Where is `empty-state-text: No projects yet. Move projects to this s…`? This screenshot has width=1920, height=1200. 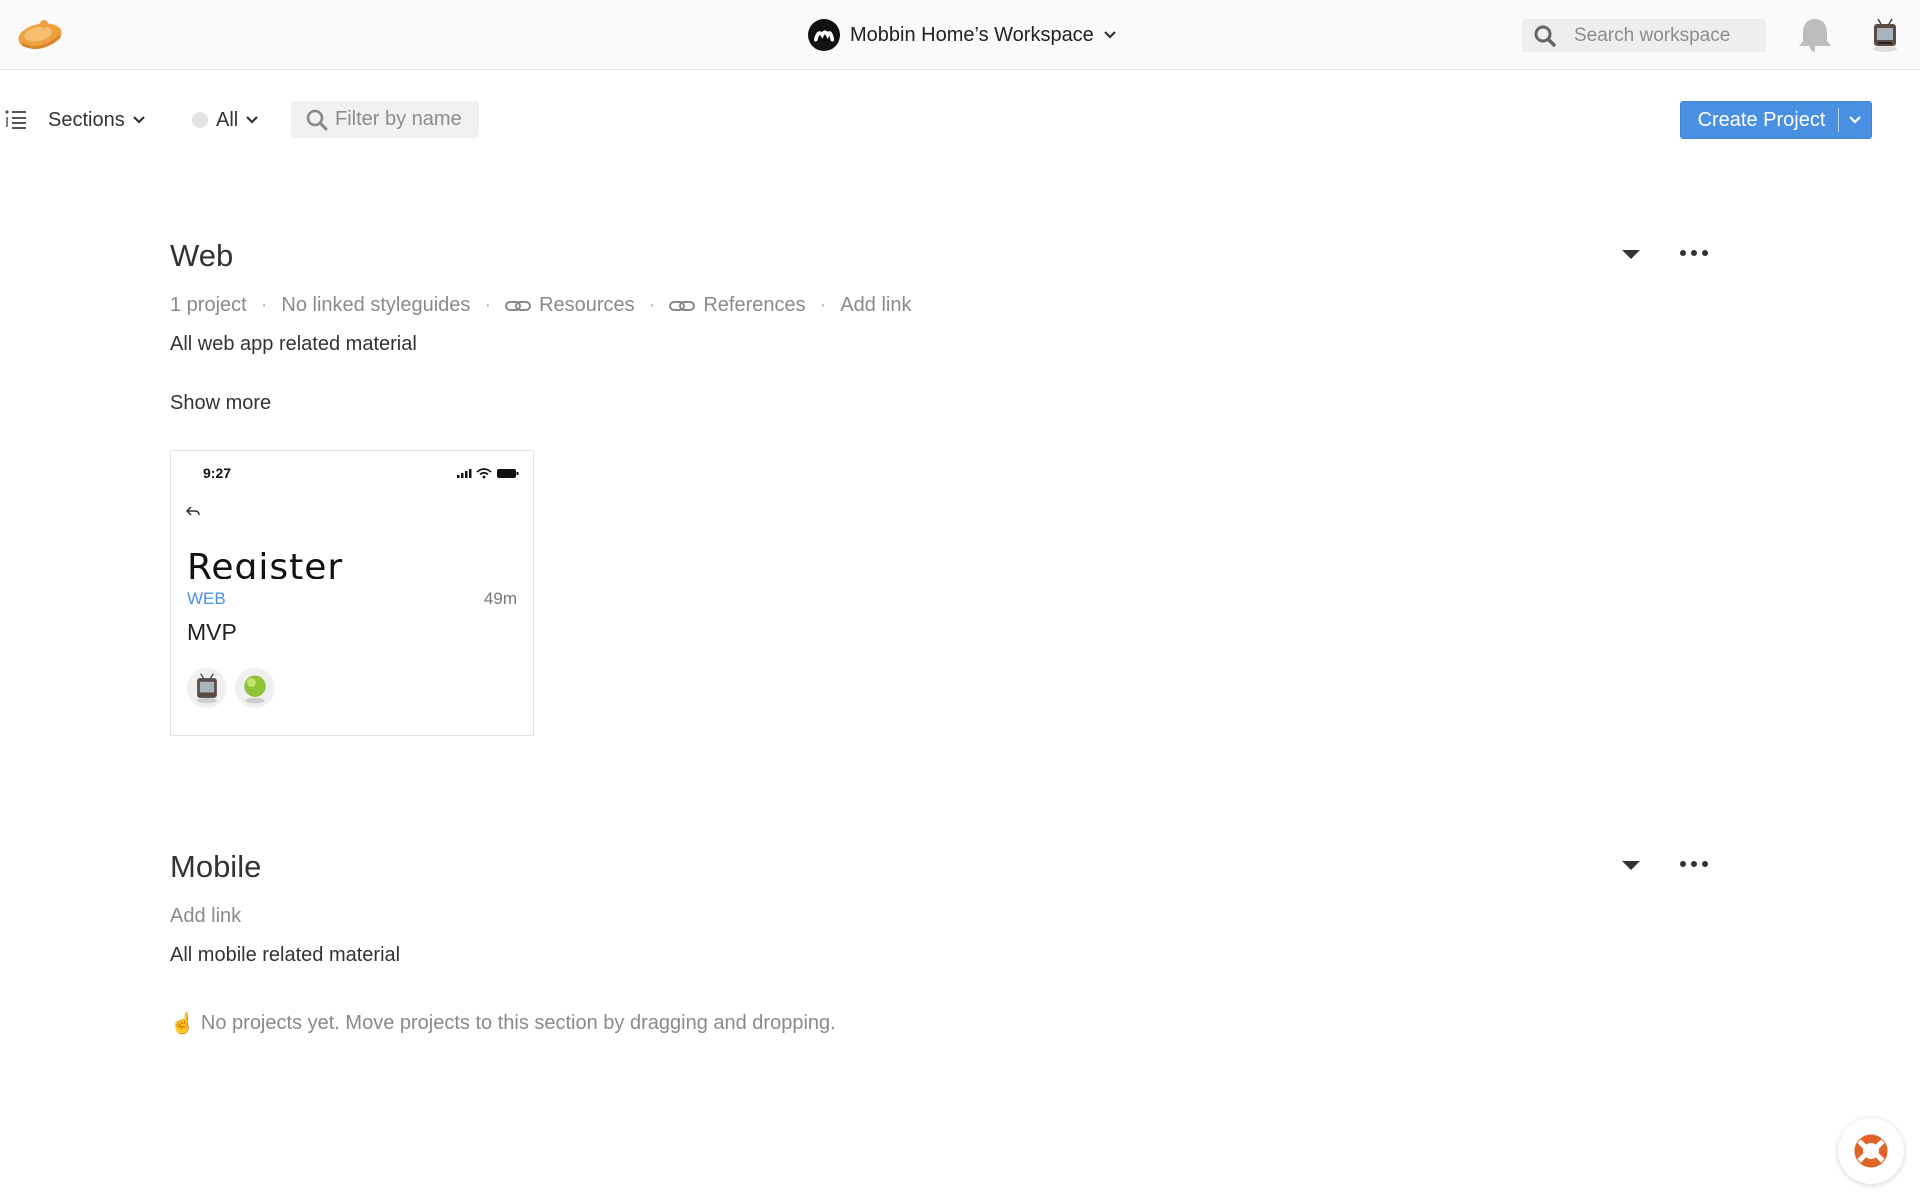 empty-state-text: No projects yet. Move projects to this s… is located at coordinates (518, 1023).